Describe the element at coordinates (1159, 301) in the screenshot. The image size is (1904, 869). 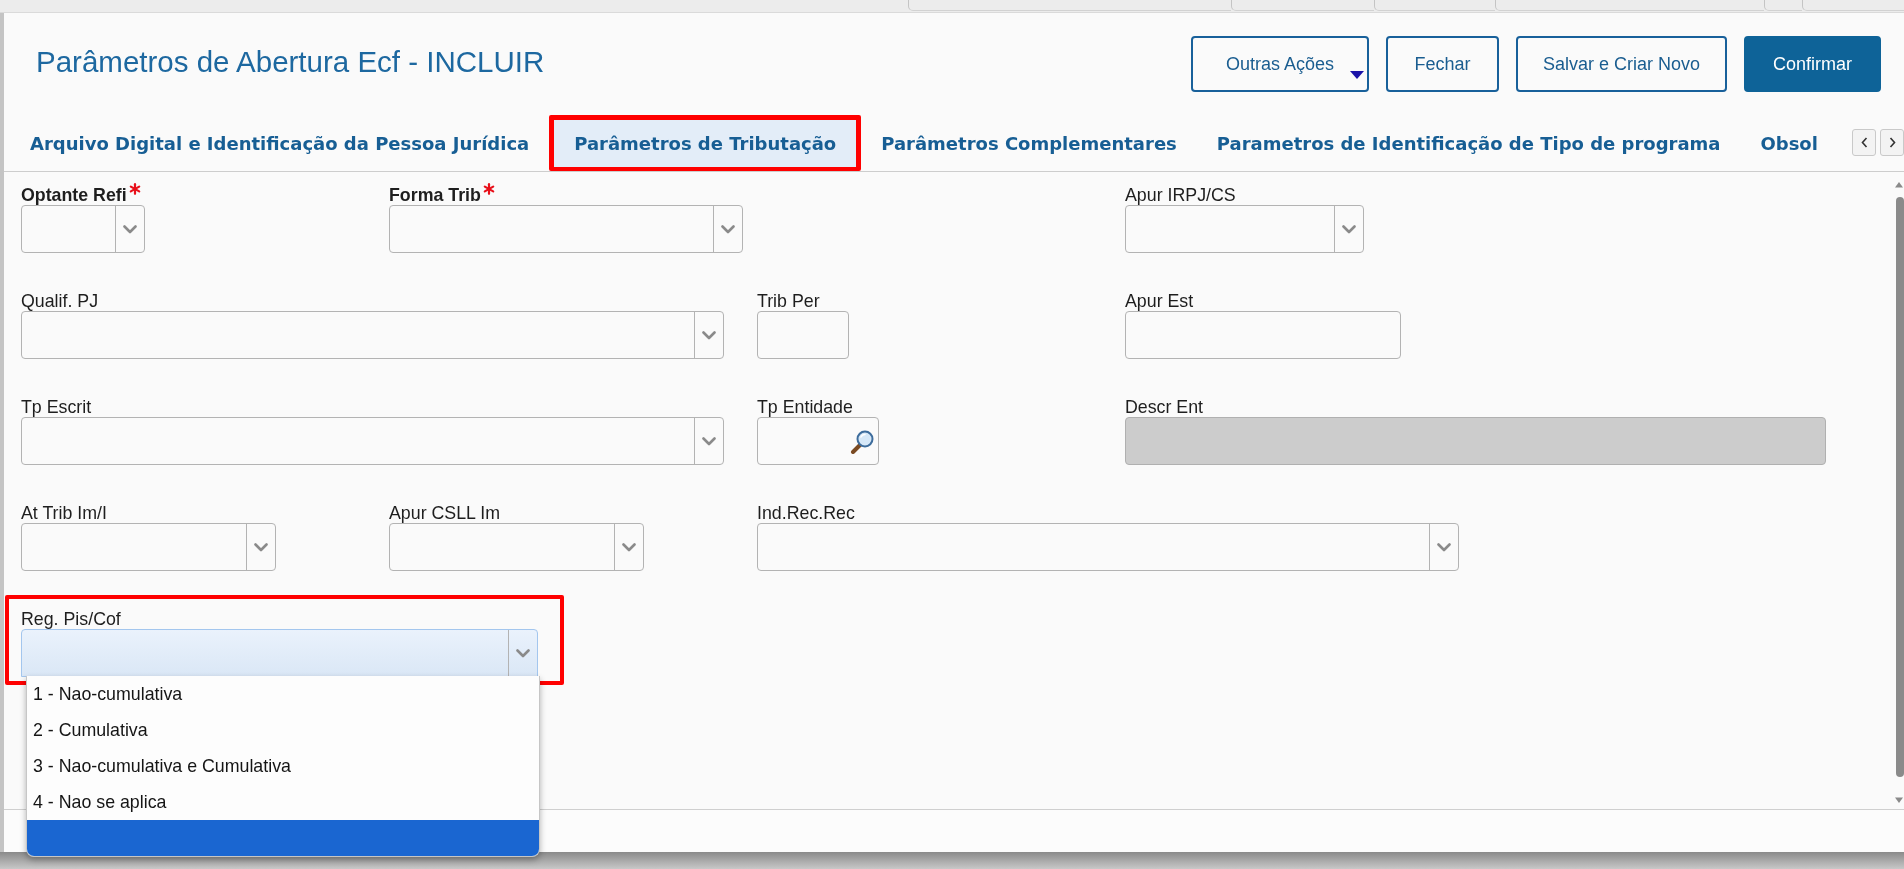
I see `field-label: Apur Est` at that location.